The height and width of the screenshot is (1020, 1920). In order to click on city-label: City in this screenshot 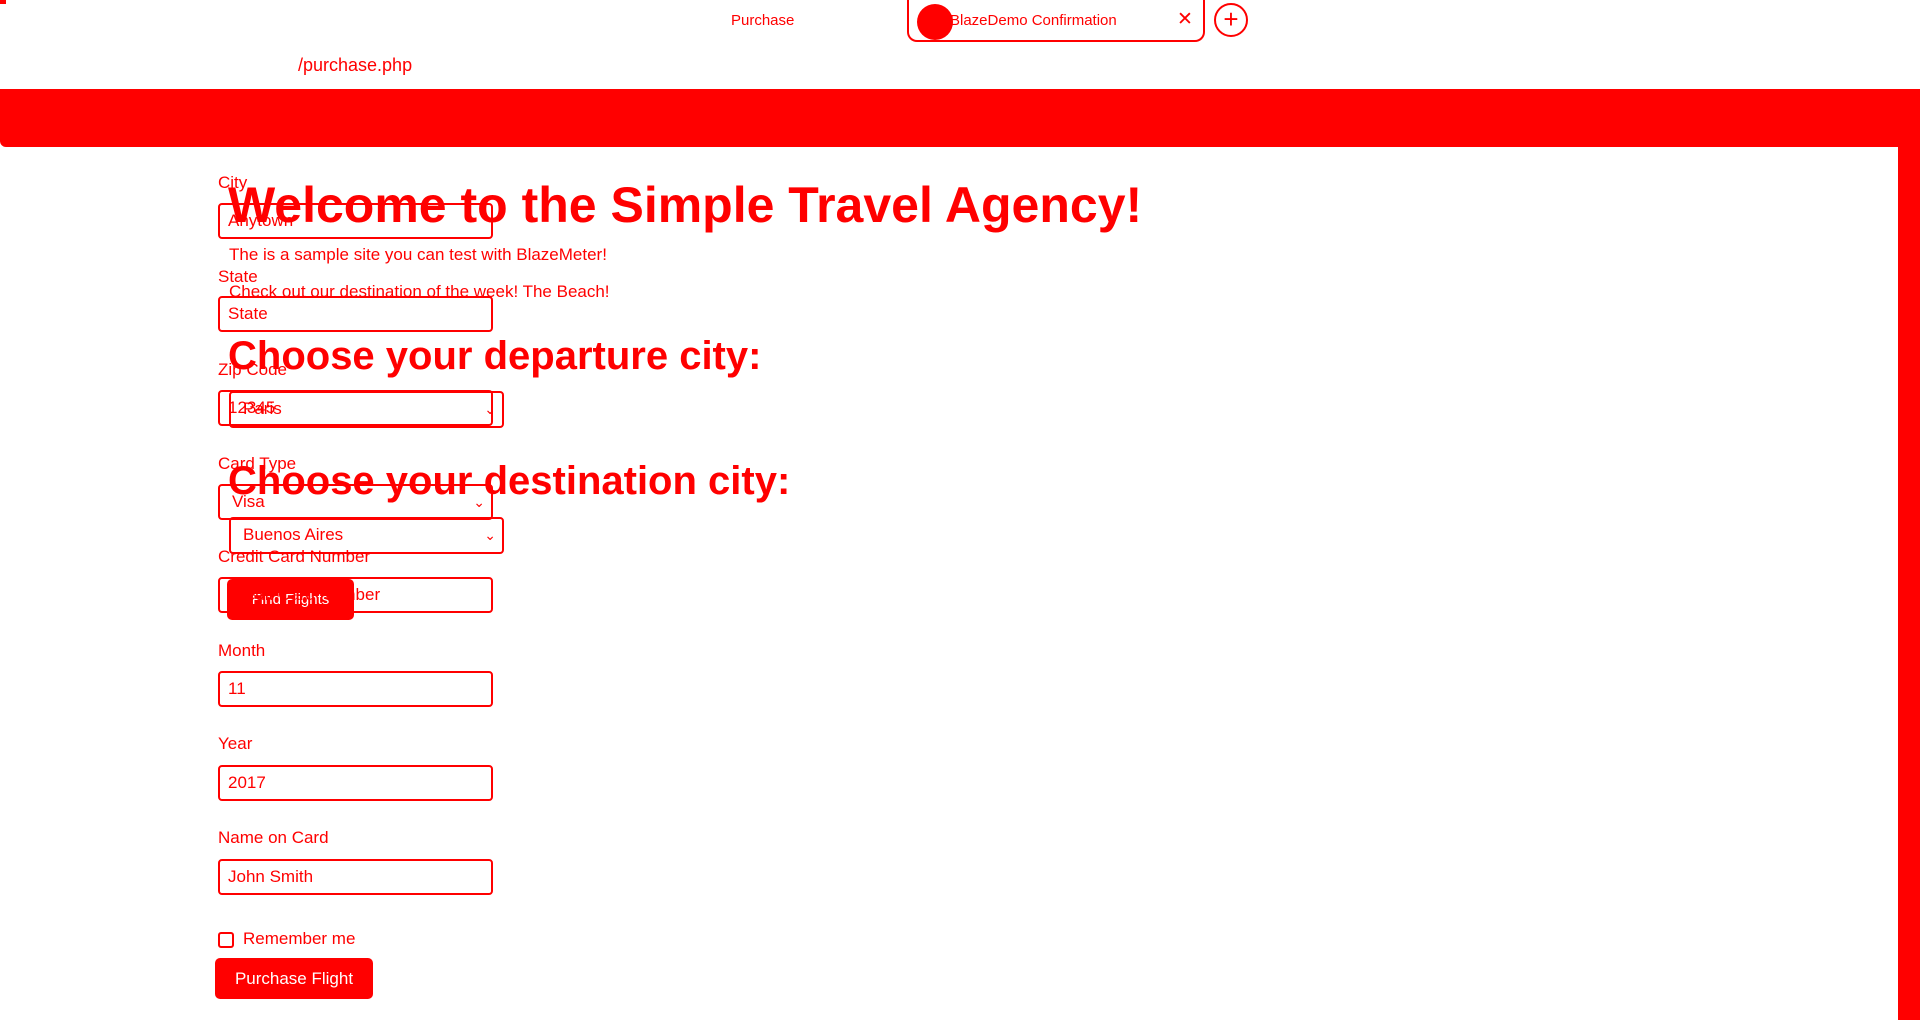, I will do `click(233, 182)`.